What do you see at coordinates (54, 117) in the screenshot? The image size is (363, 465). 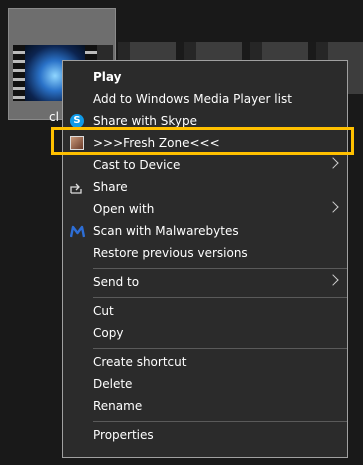 I see `file-name-label: cl` at bounding box center [54, 117].